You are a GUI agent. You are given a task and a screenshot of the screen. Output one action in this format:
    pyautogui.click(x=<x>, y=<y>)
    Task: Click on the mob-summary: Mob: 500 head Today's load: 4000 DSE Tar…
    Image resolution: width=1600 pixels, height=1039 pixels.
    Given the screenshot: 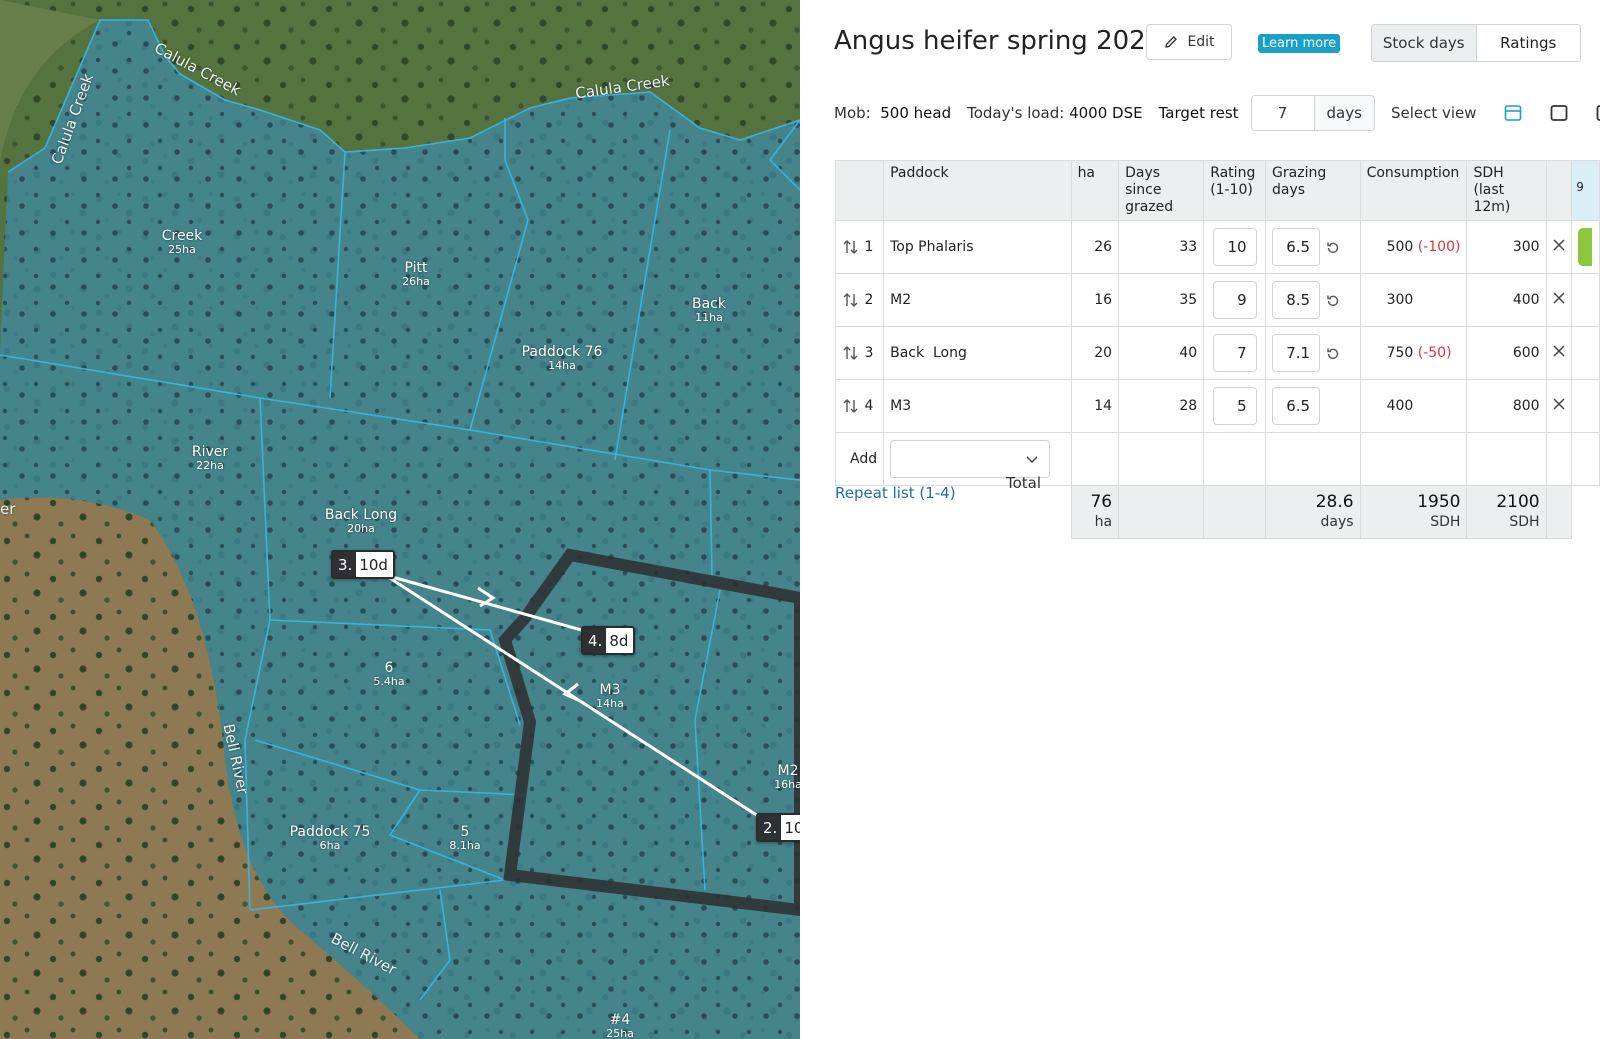 What is the action you would take?
    pyautogui.click(x=1217, y=113)
    